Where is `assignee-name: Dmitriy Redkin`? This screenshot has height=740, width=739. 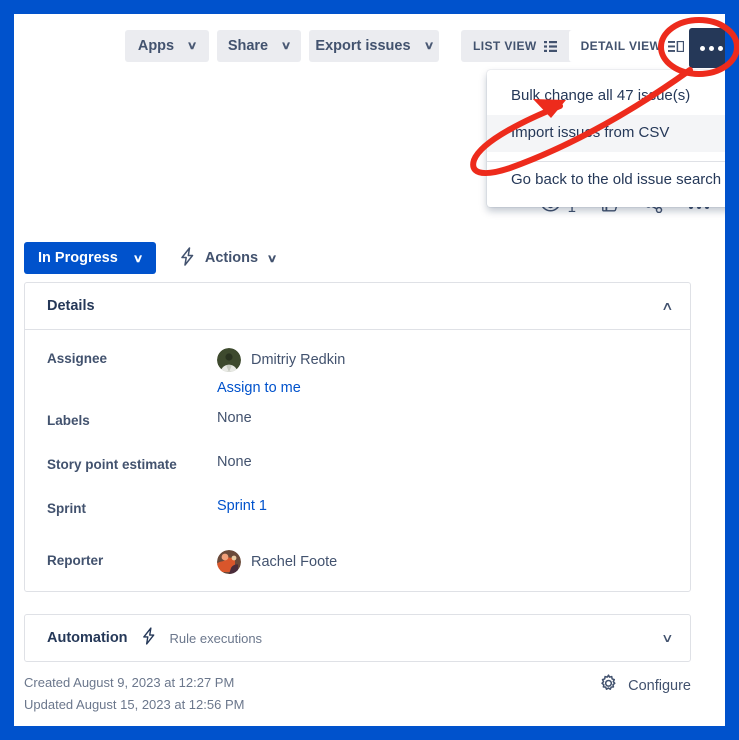
assignee-name: Dmitriy Redkin is located at coordinates (298, 360).